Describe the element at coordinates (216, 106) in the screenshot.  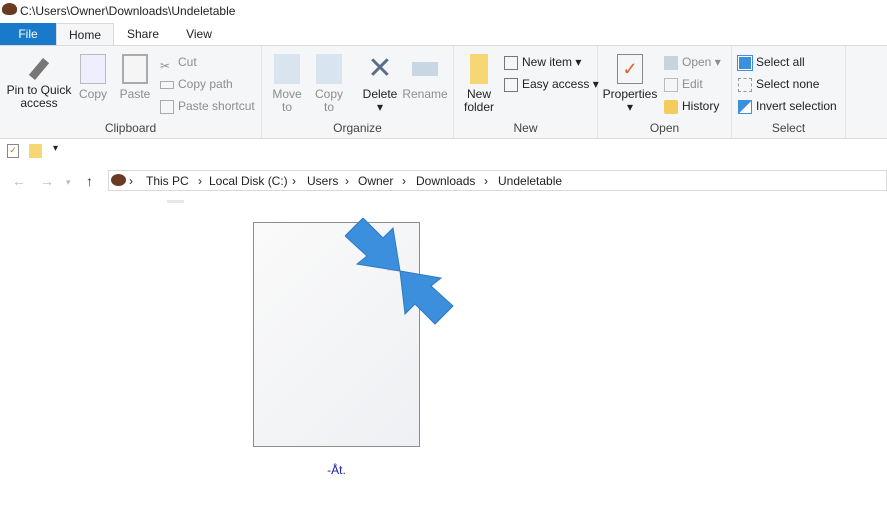
I see `paste-shortcut-label: Paste shortcut` at that location.